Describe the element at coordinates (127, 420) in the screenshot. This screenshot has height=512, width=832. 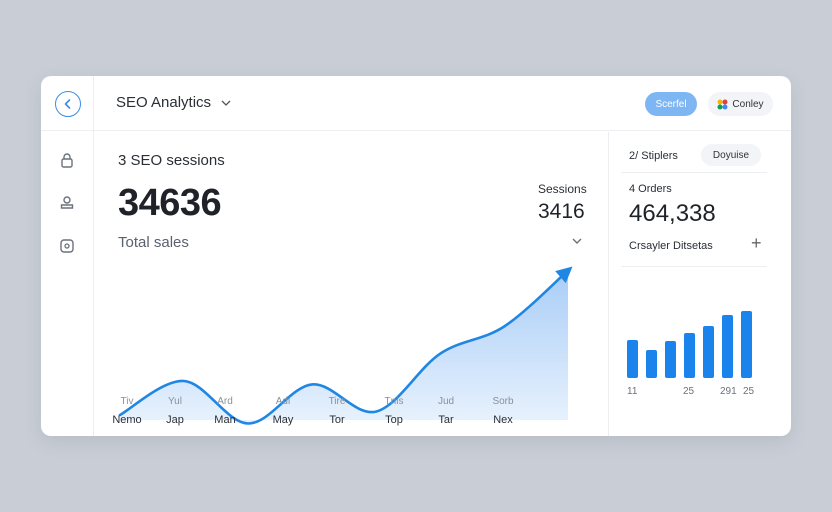
I see `x-month-label: Nemo` at that location.